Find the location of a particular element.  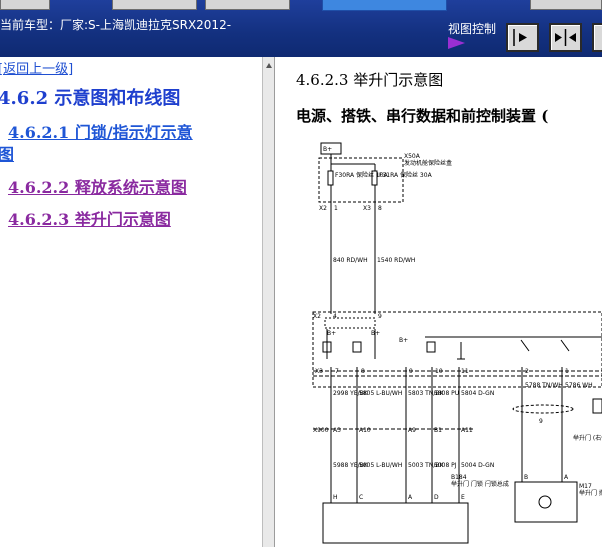

wire-1: 840 RD/WH is located at coordinates (350, 260).